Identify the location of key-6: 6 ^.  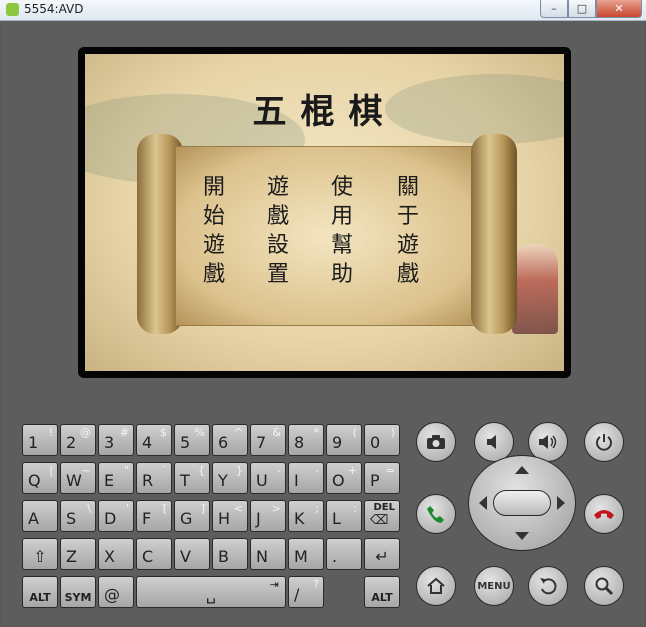
(230, 440).